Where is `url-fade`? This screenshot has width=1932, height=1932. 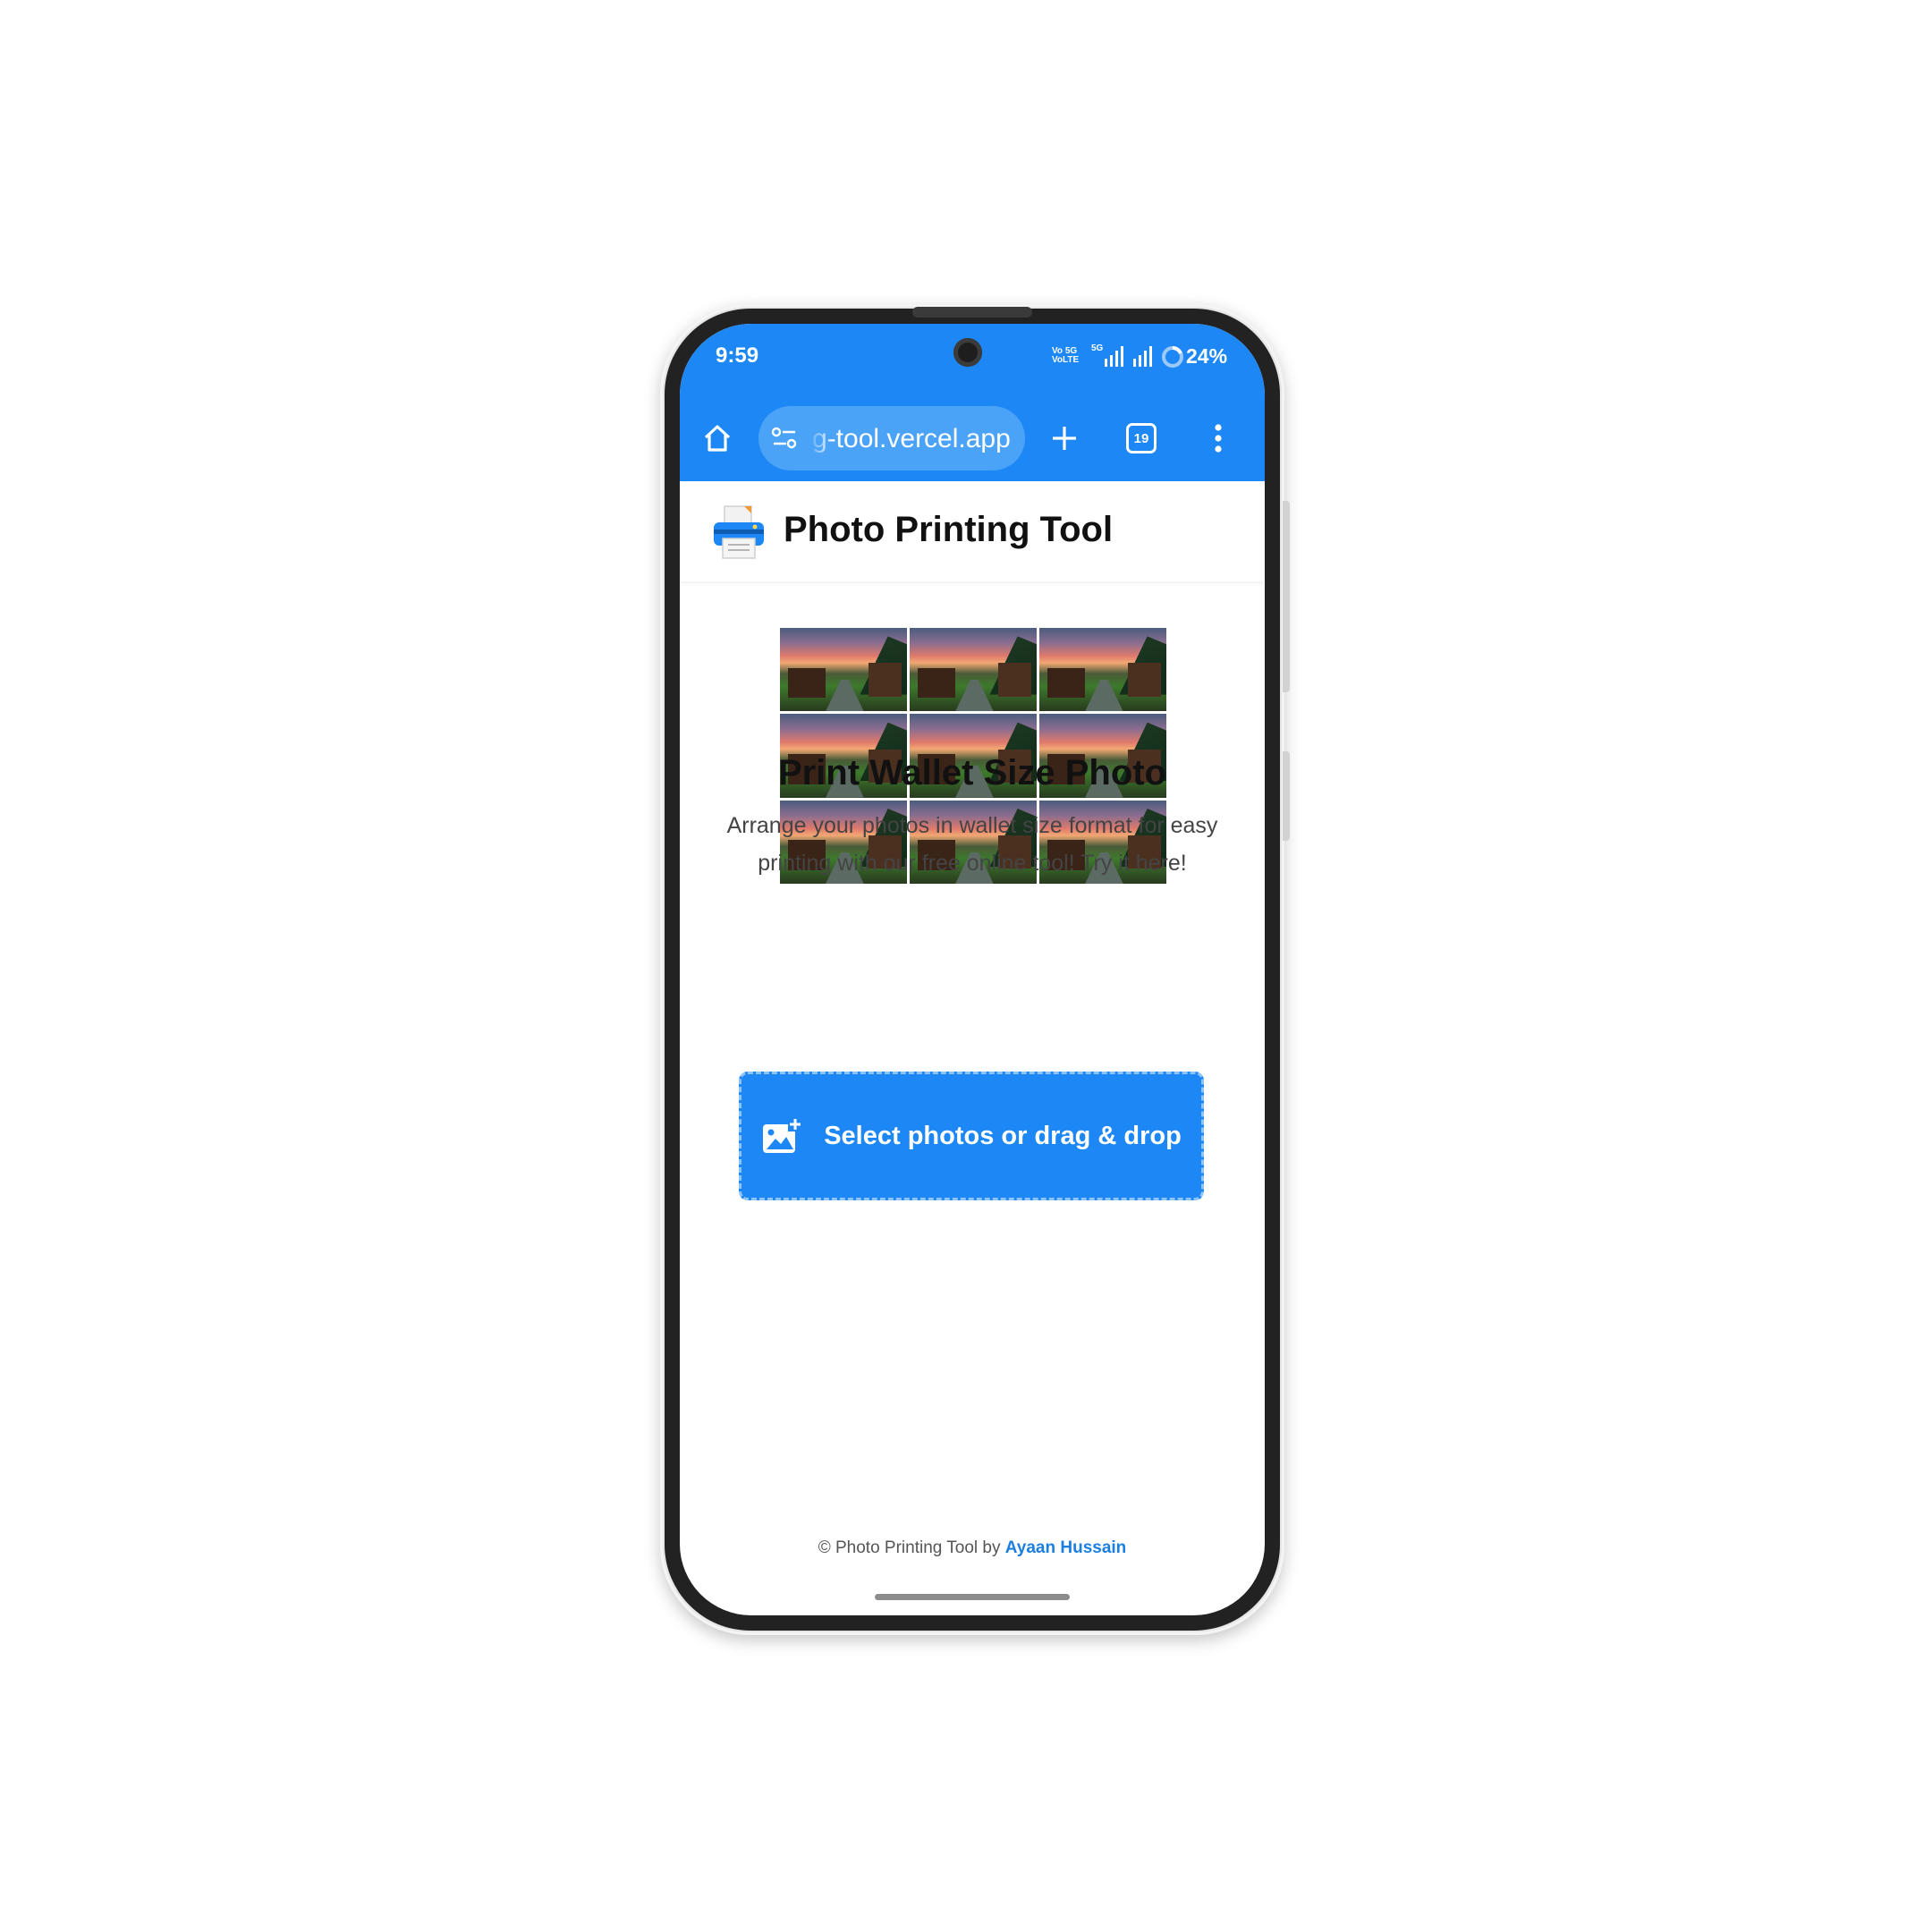
url-fade is located at coordinates (821, 438).